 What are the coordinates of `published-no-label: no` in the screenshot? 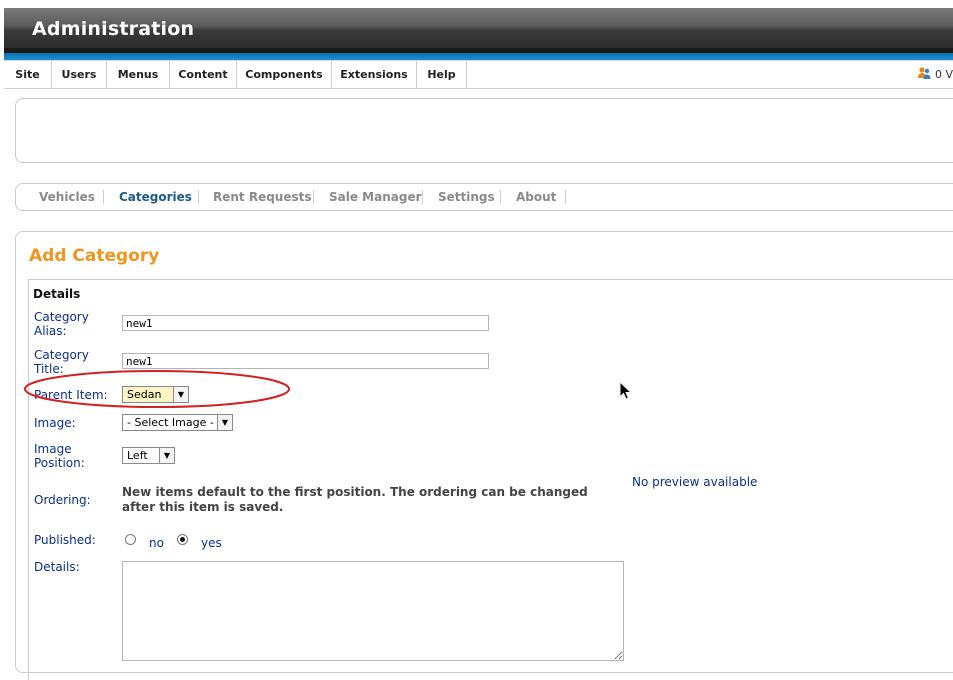 It's located at (156, 543).